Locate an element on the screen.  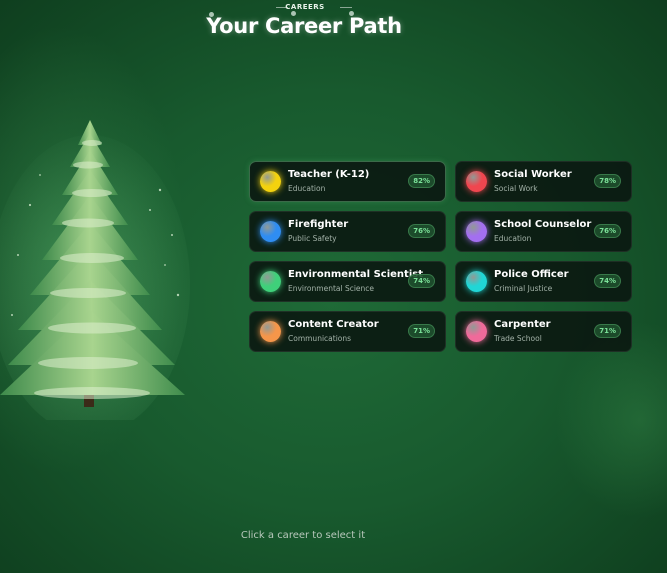
career-title: Firefighter is located at coordinates (318, 224).